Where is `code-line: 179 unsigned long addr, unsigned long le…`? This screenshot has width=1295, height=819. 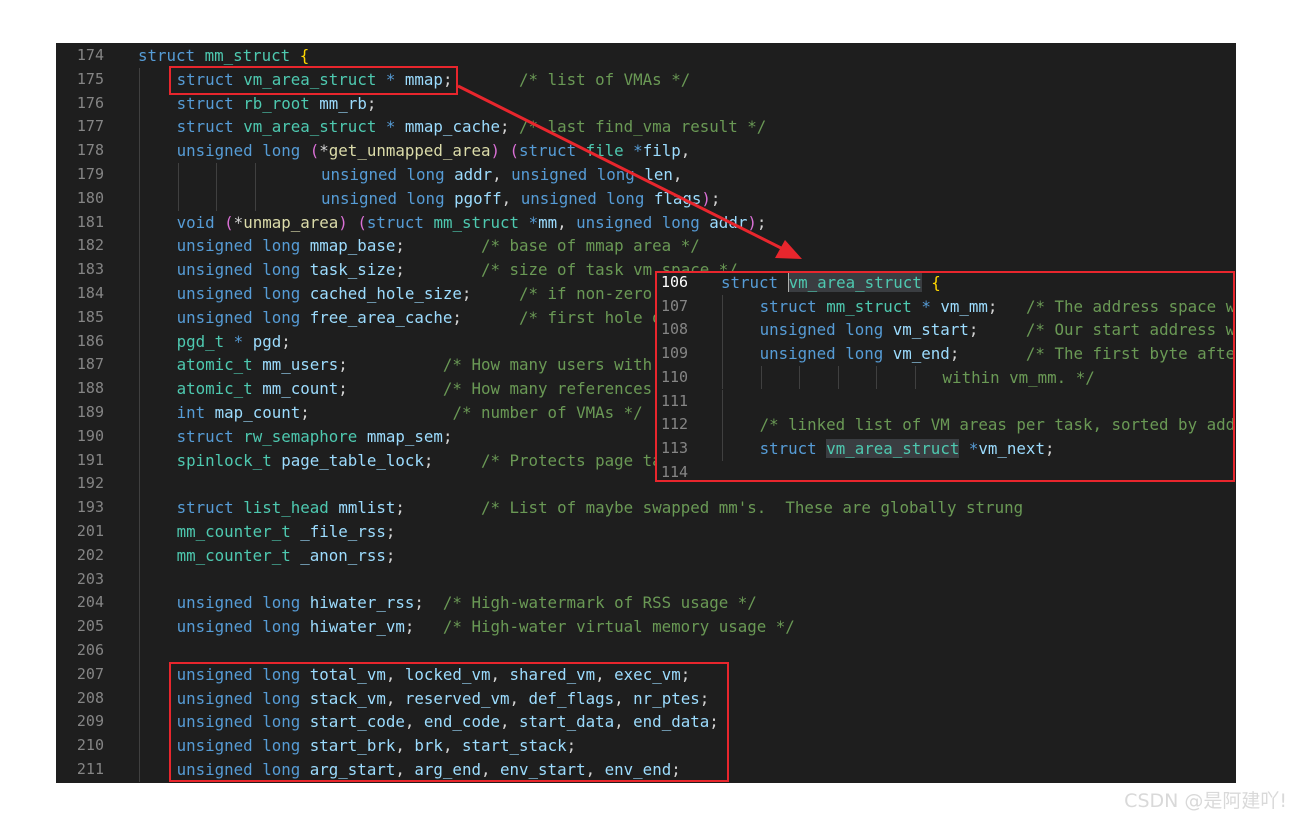 code-line: 179 unsigned long addr, unsigned long le… is located at coordinates (646, 175).